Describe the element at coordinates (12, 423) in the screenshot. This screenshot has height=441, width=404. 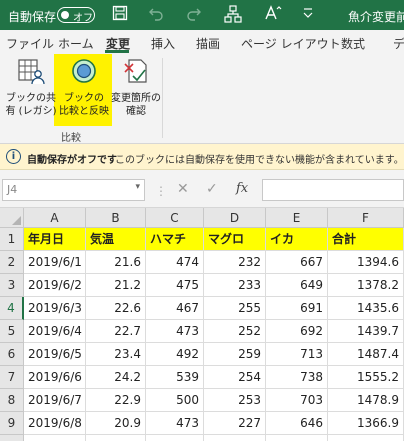
I see `row-header: 9` at that location.